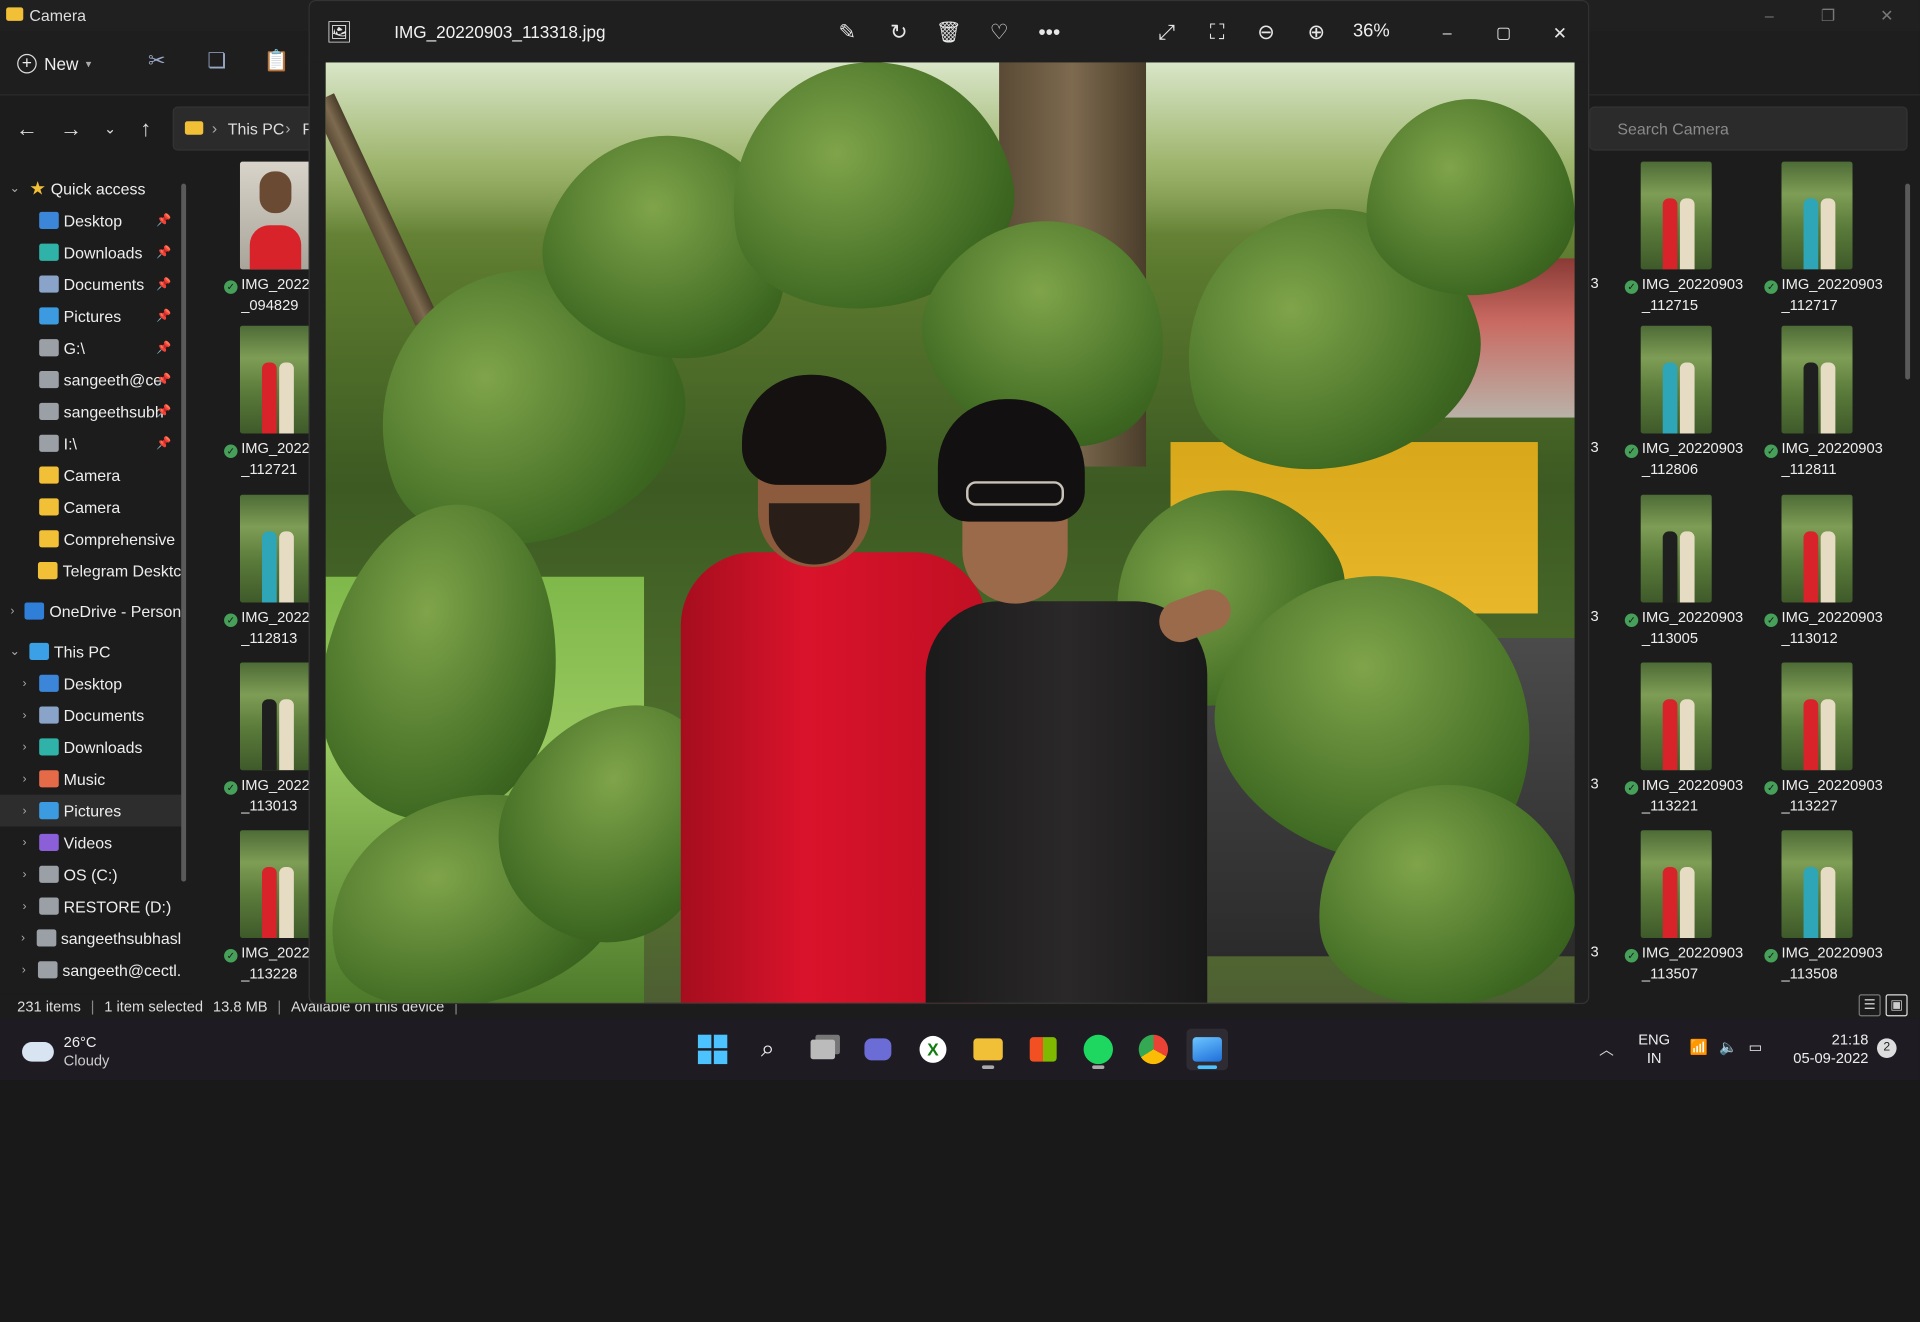 Image resolution: width=1920 pixels, height=1322 pixels. I want to click on clock: 21:18 05-09-2022, so click(1828, 1049).